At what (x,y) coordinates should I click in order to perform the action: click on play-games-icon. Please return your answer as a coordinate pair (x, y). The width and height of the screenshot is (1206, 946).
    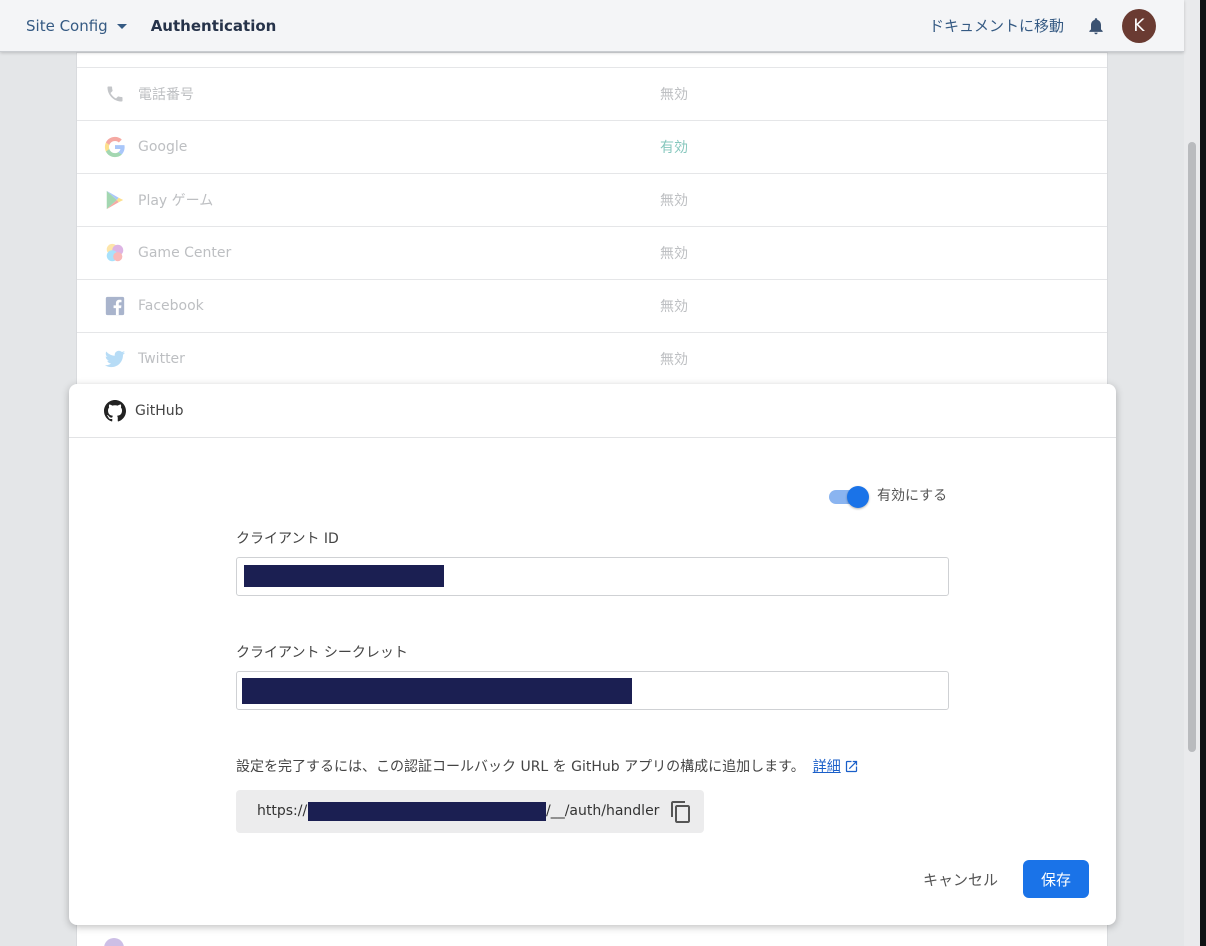
    Looking at the image, I should click on (115, 200).